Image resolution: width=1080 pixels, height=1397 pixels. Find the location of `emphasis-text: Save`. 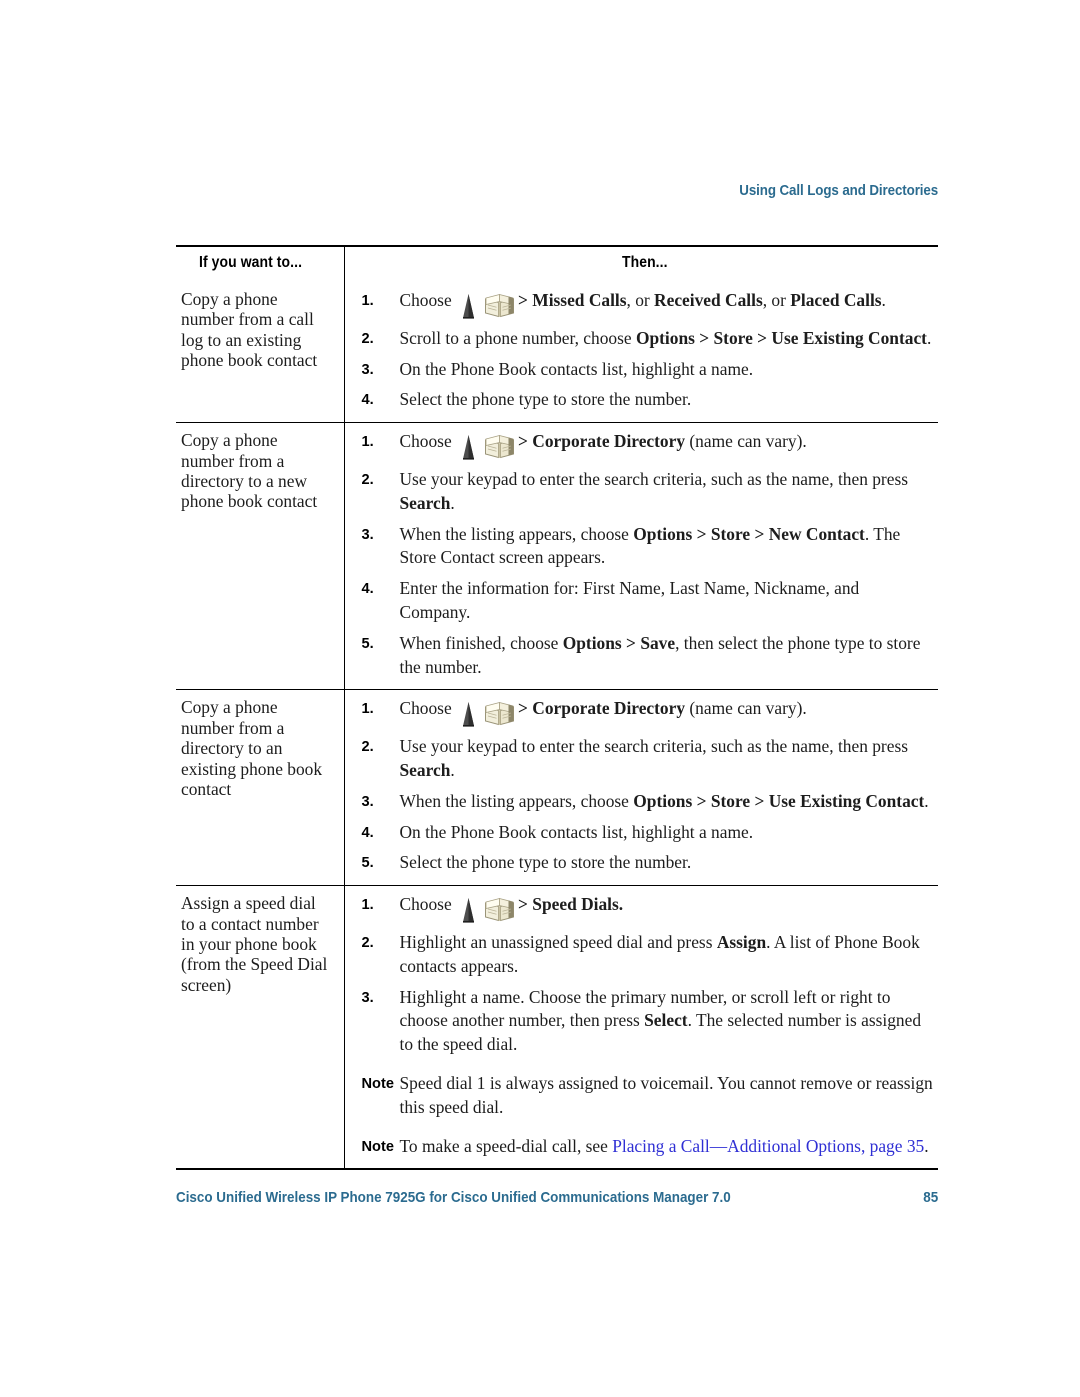

emphasis-text: Save is located at coordinates (658, 642).